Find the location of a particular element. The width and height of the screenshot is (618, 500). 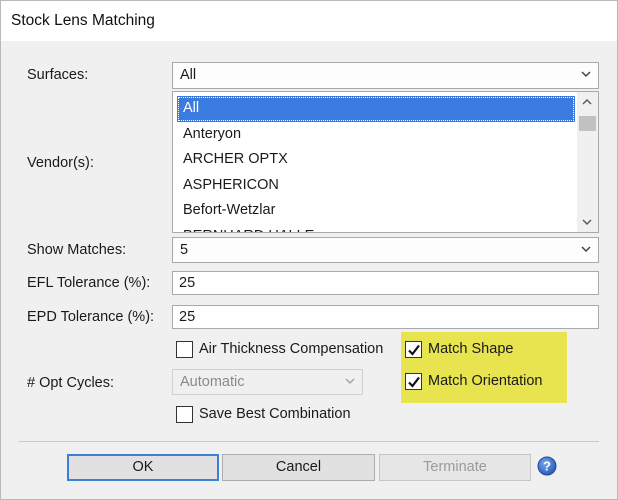

help-icon: ? is located at coordinates (547, 466).